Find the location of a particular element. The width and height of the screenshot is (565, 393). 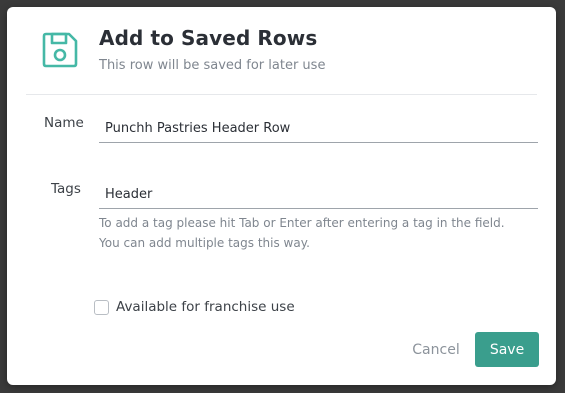

name-field is located at coordinates (318, 129).